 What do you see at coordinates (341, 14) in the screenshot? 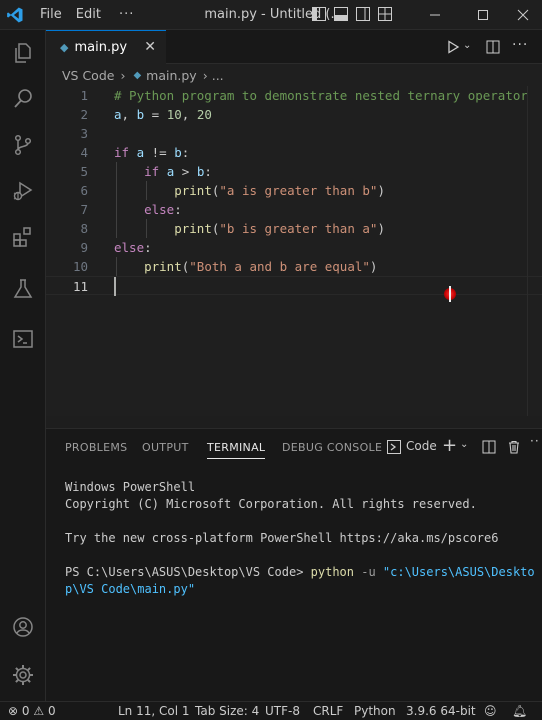
I see `toggle-panel-icon` at bounding box center [341, 14].